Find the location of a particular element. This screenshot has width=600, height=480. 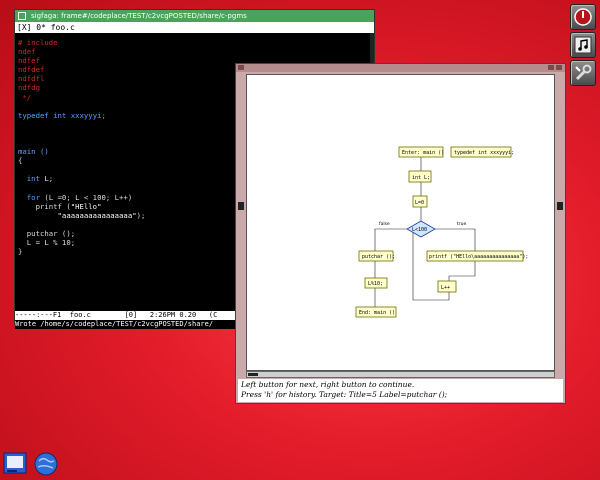

shutdown-icon is located at coordinates (583, 17).